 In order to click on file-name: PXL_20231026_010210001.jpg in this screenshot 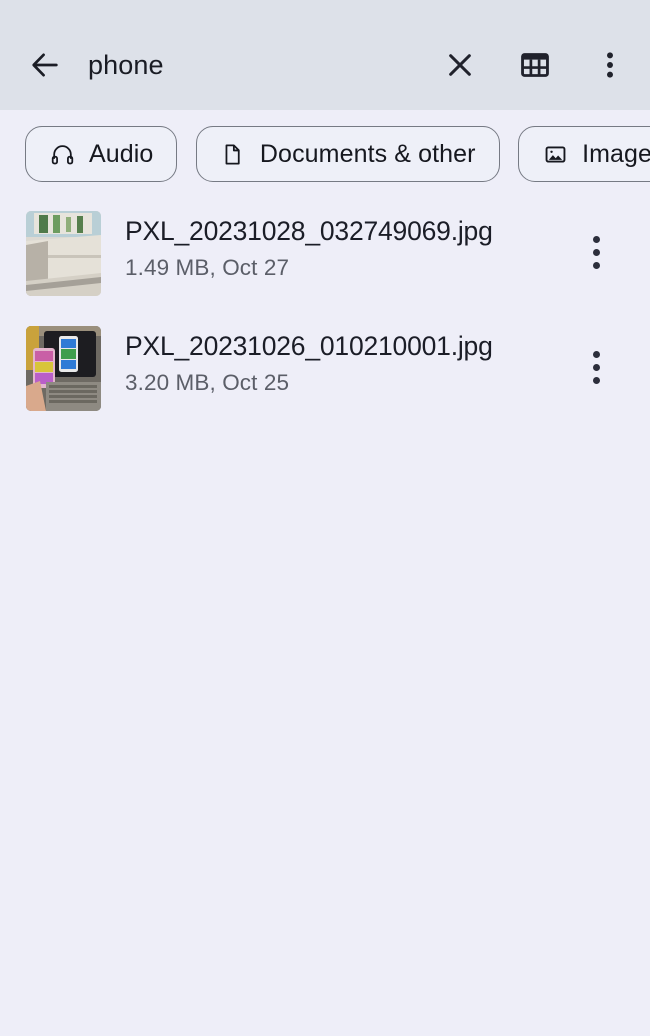, I will do `click(309, 346)`.